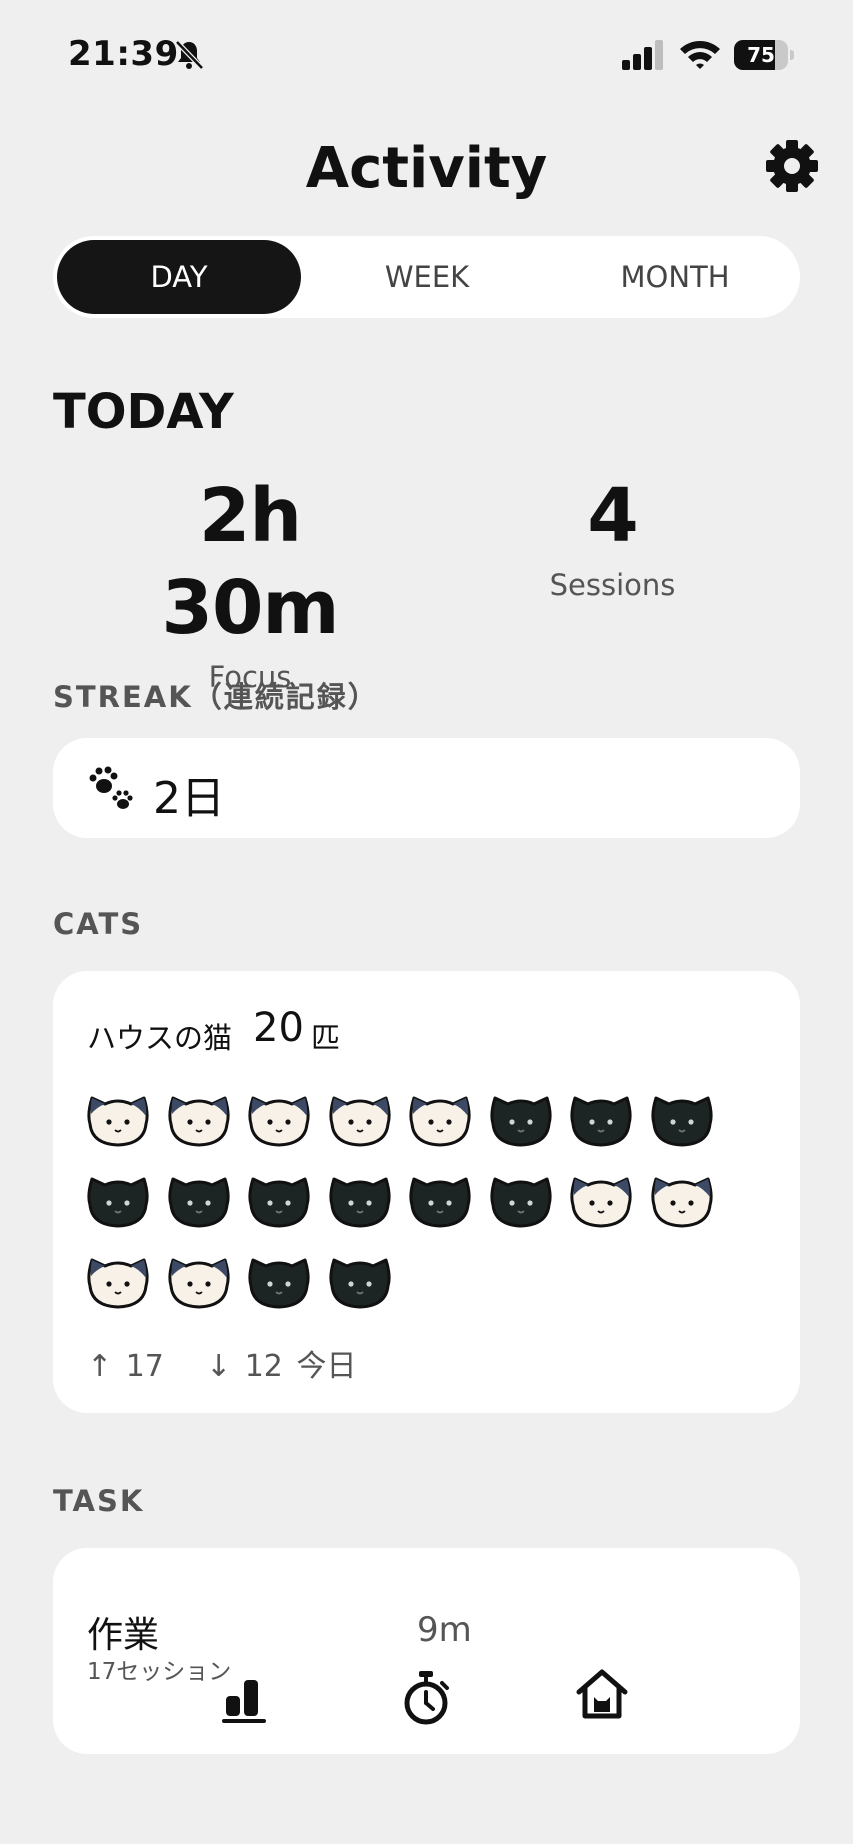 This screenshot has width=853, height=1844. Describe the element at coordinates (98, 924) in the screenshot. I see `cats-section-label: CATS` at that location.